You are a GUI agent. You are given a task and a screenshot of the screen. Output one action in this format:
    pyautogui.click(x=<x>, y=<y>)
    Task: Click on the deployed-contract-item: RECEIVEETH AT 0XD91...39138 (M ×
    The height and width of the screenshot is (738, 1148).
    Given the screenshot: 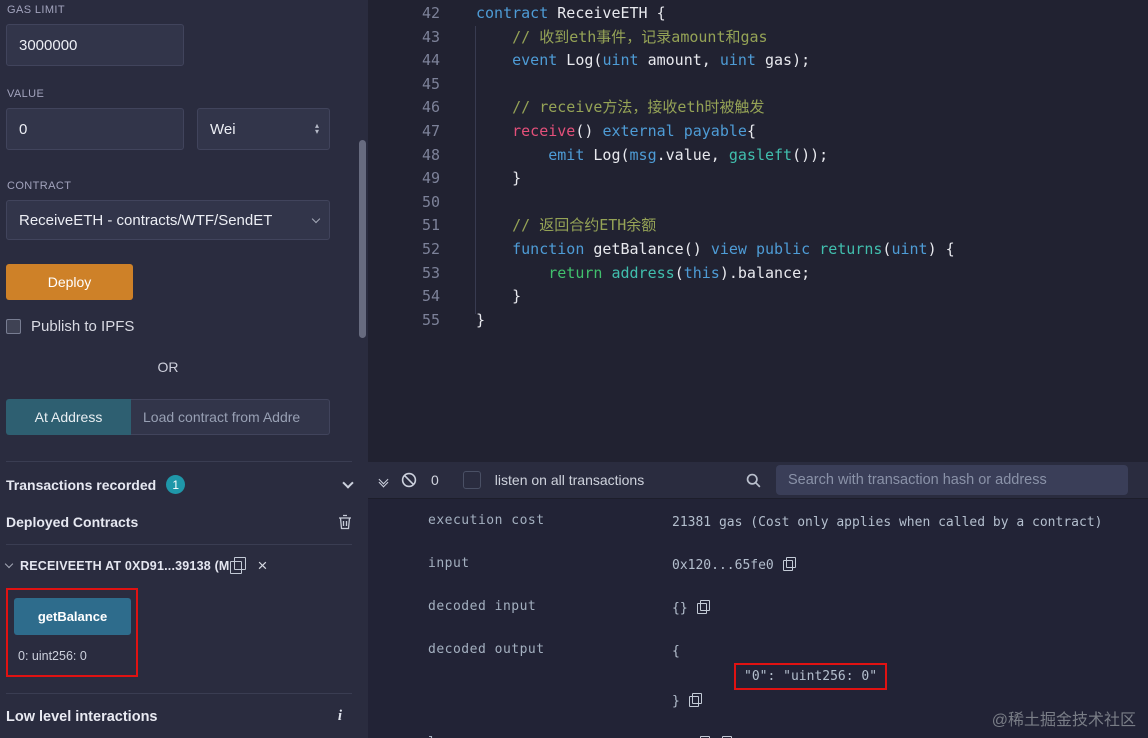 What is the action you would take?
    pyautogui.click(x=178, y=565)
    